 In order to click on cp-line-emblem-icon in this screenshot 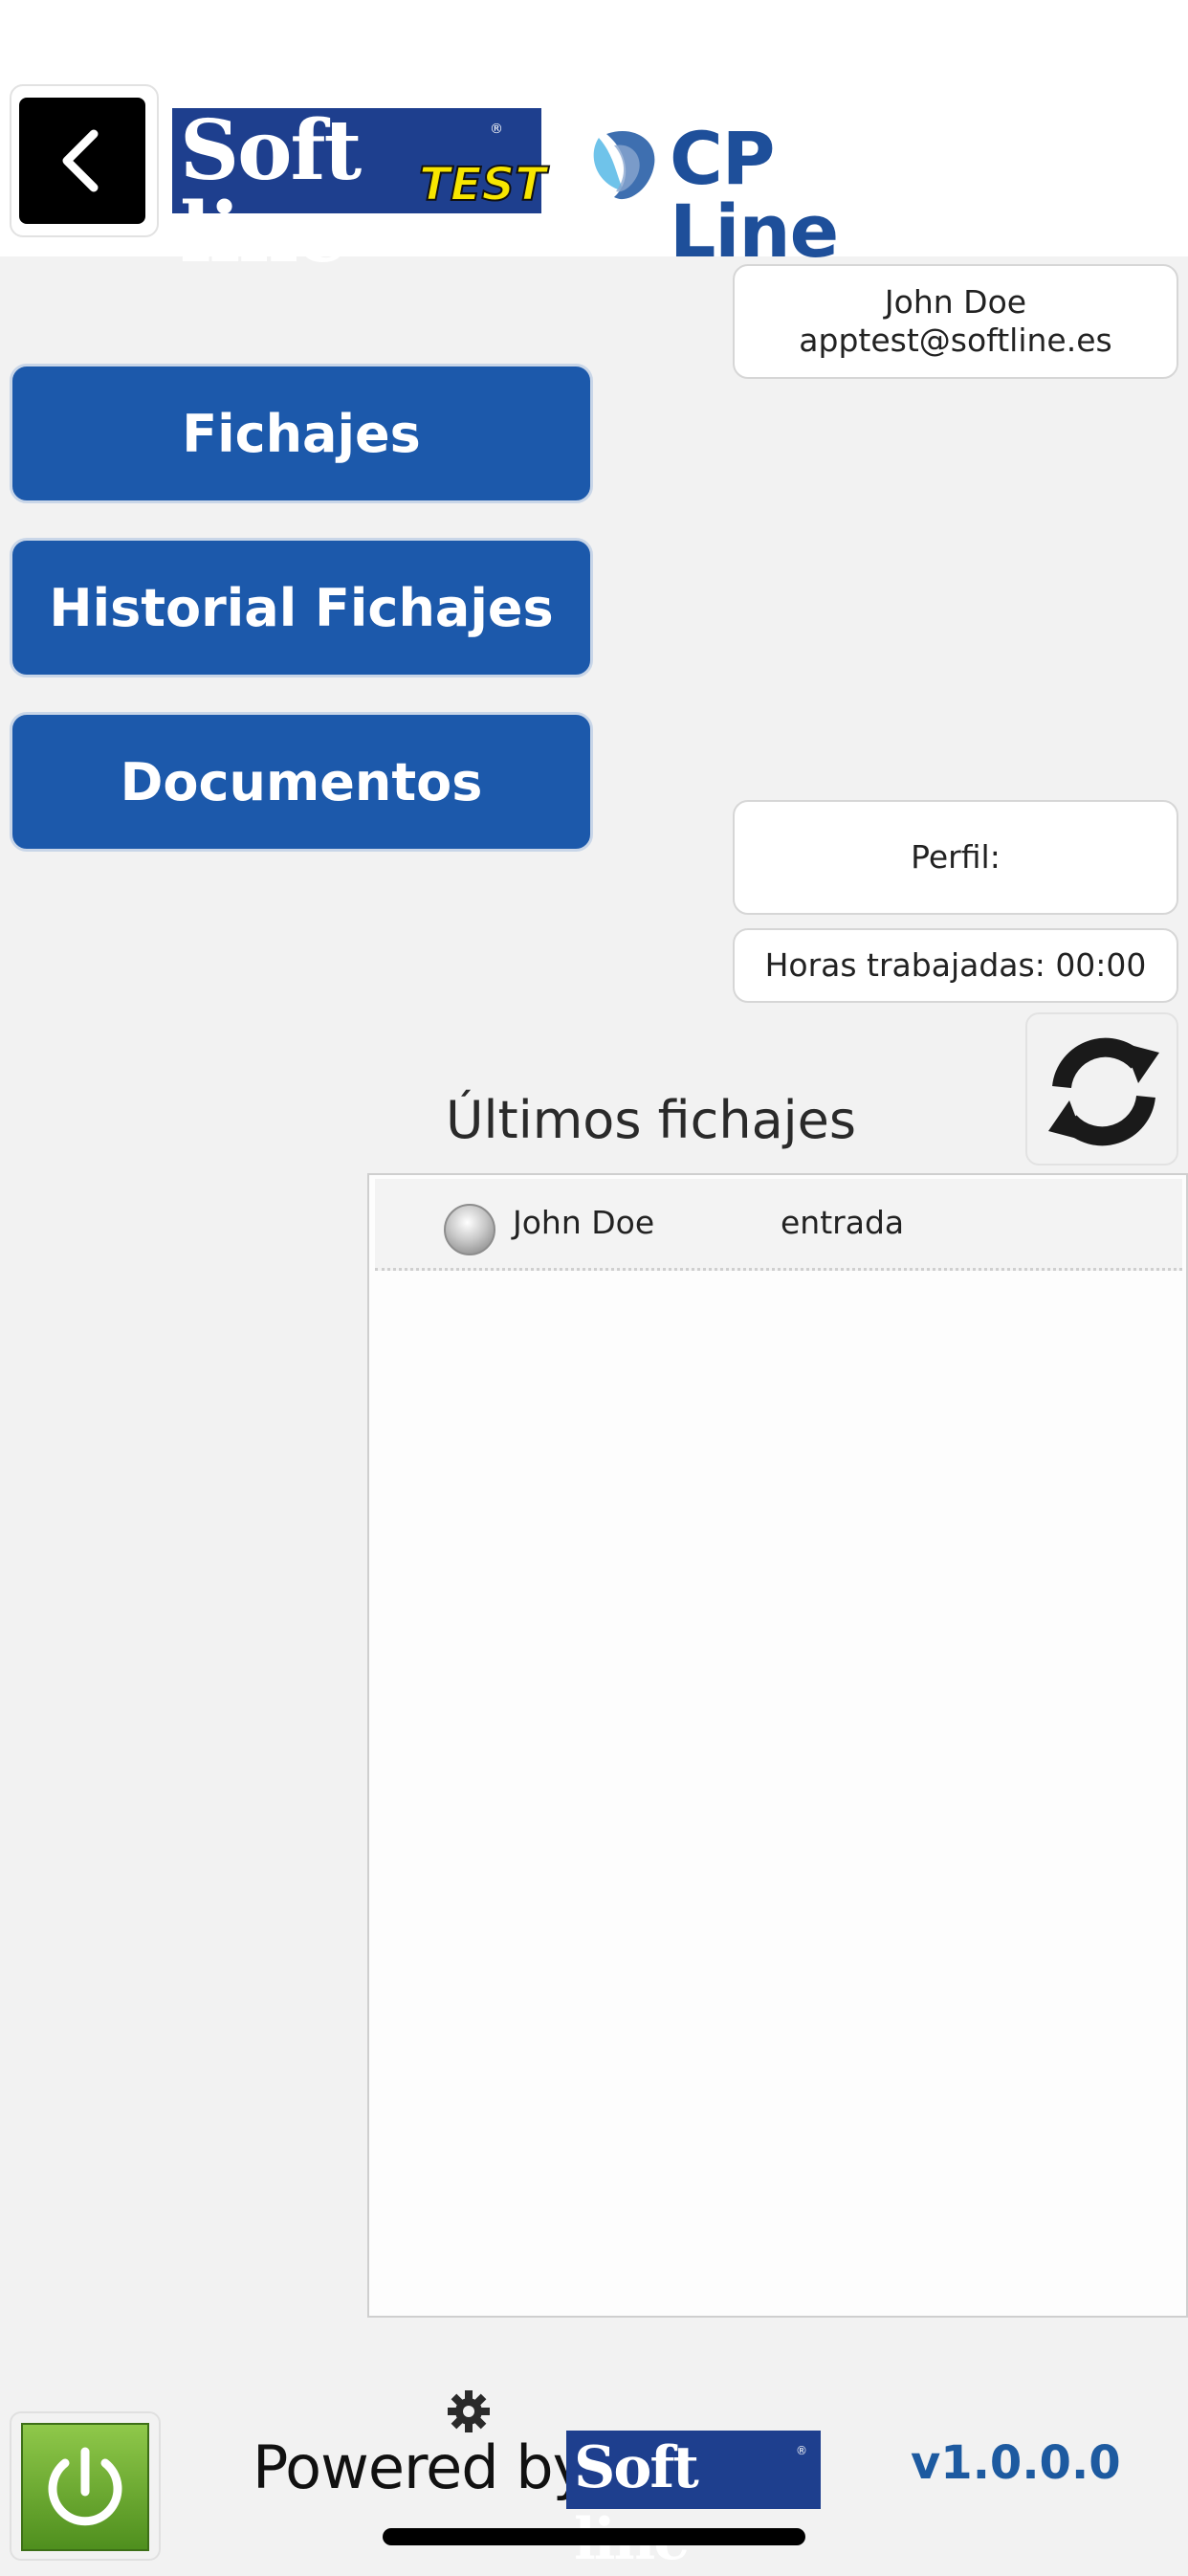, I will do `click(624, 165)`.